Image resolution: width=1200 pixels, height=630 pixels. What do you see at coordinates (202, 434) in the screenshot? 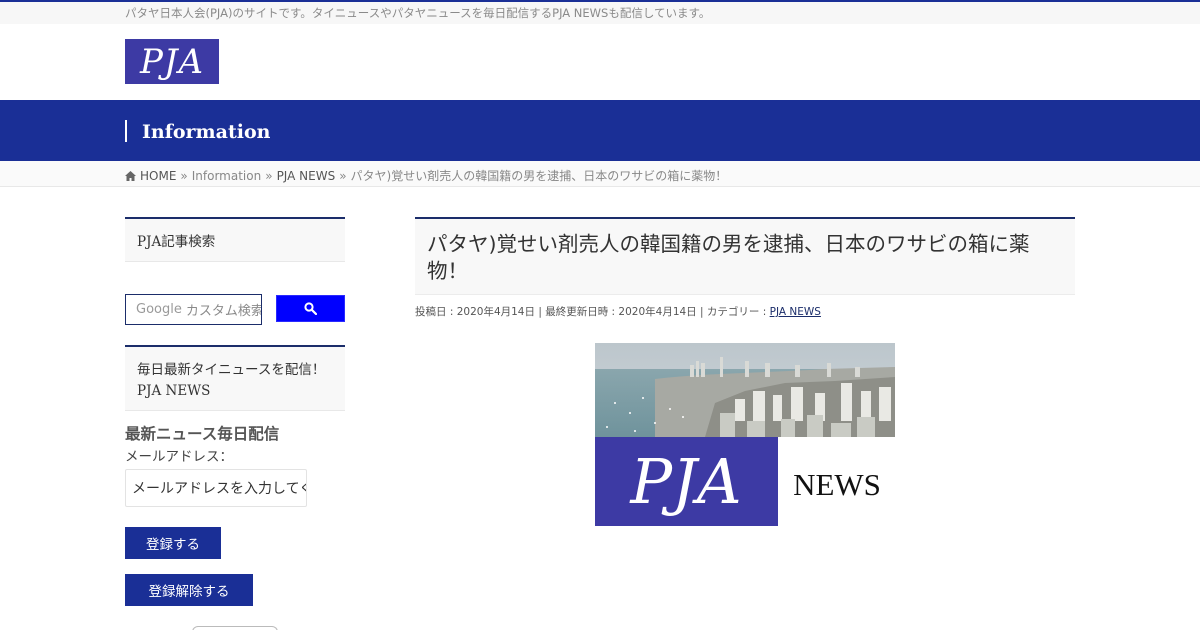
I see `newsletter-title: 最新ニュース毎日配信` at bounding box center [202, 434].